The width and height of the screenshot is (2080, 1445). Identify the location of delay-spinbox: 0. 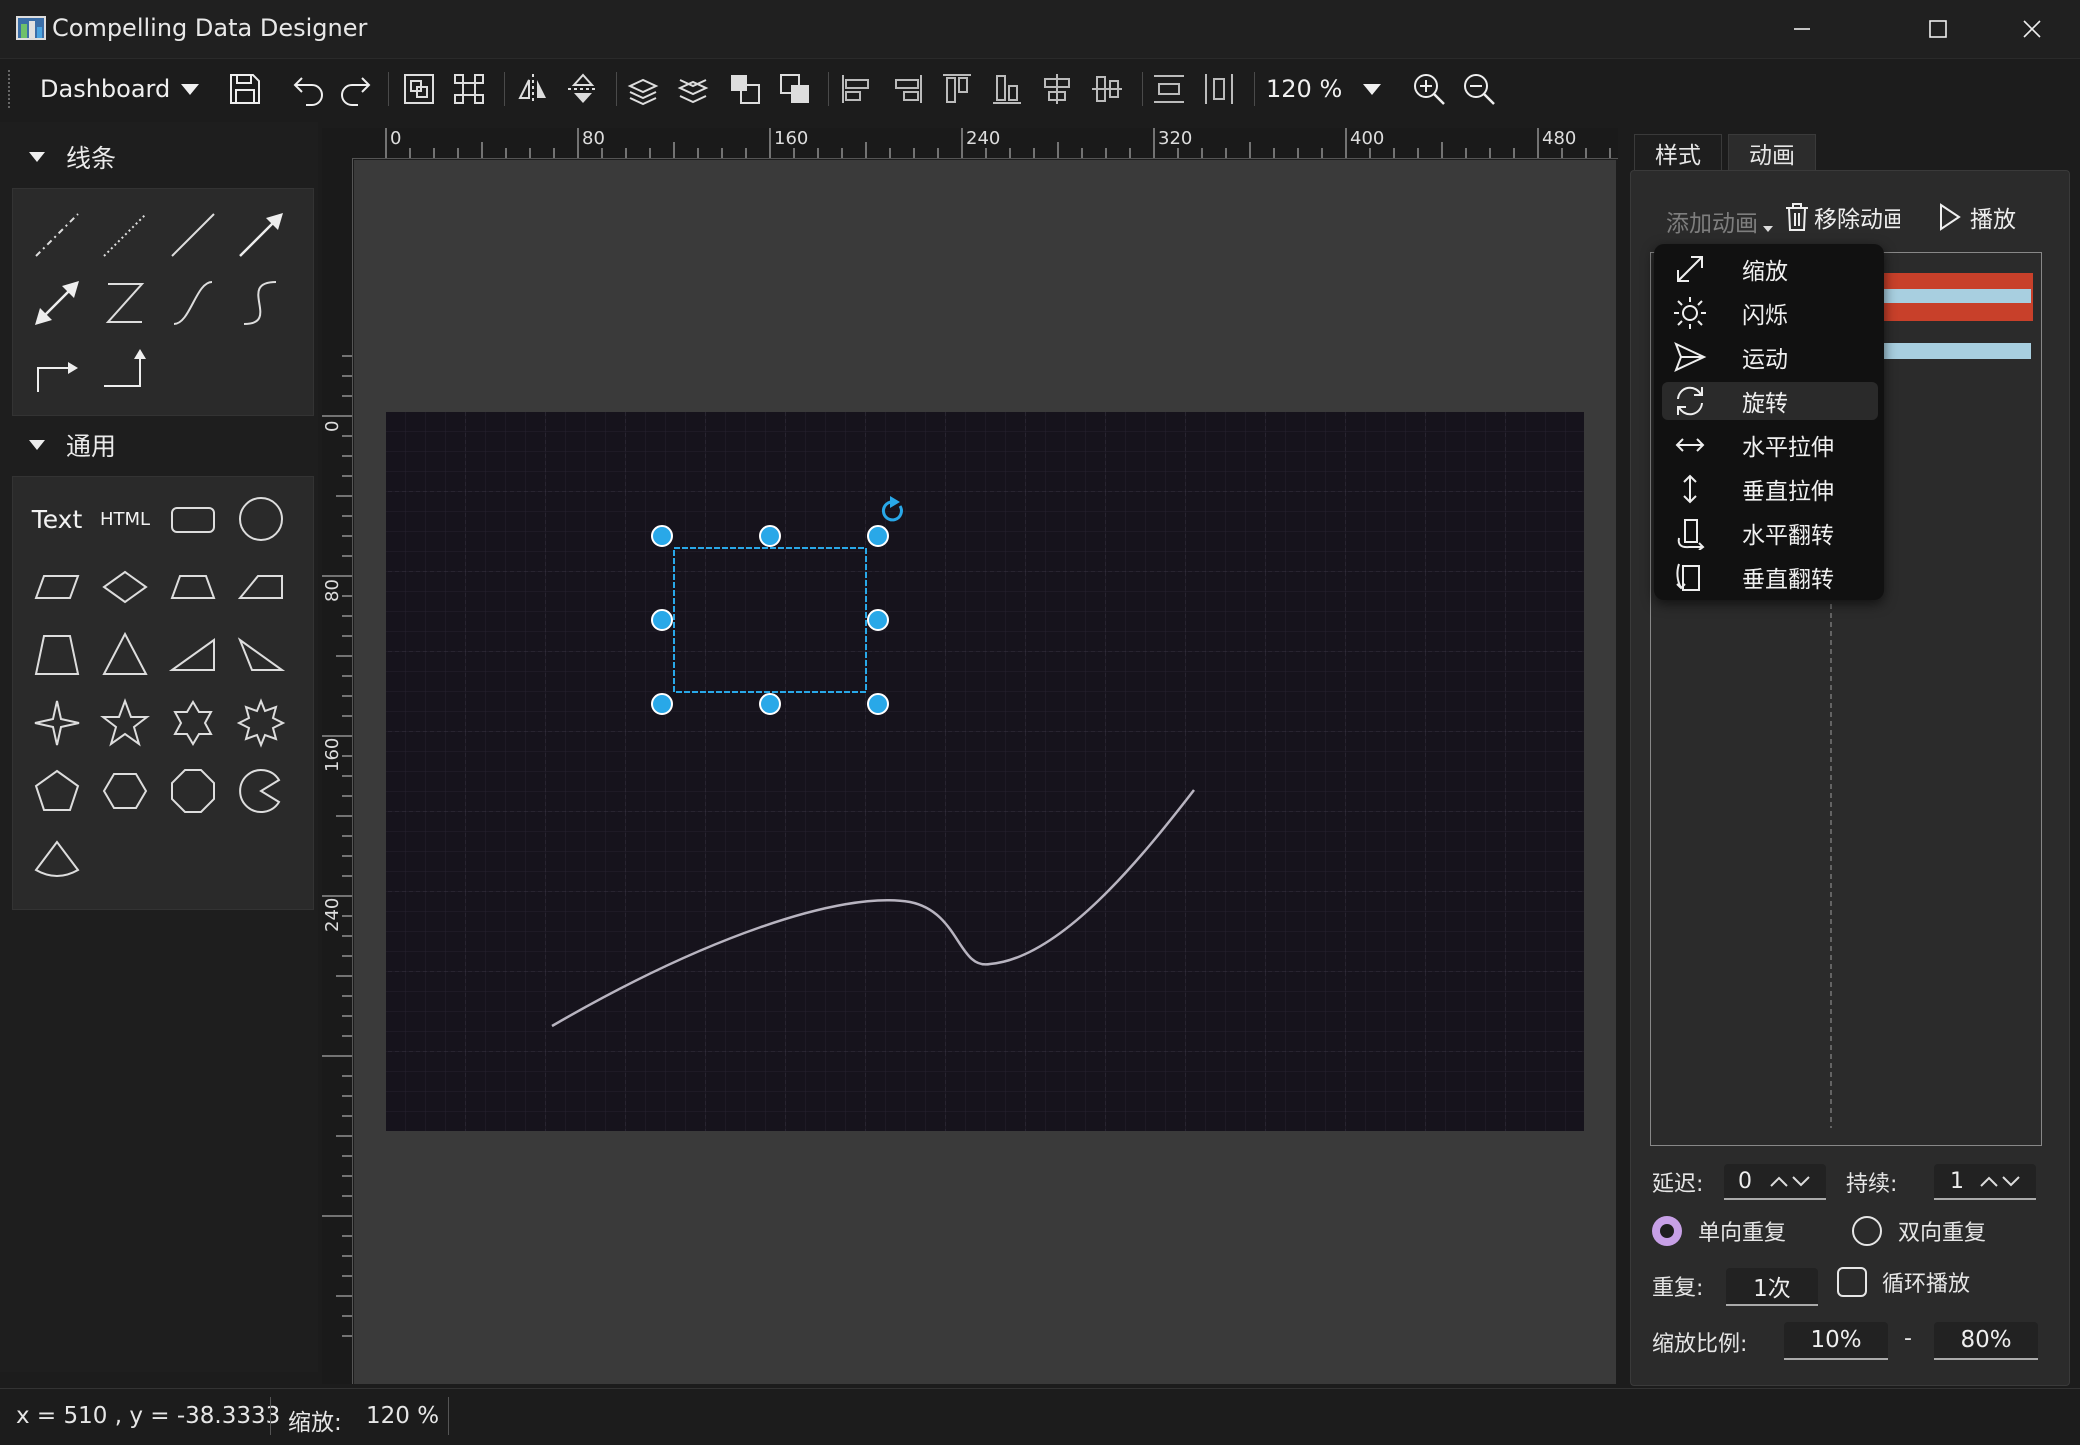
(1775, 1182).